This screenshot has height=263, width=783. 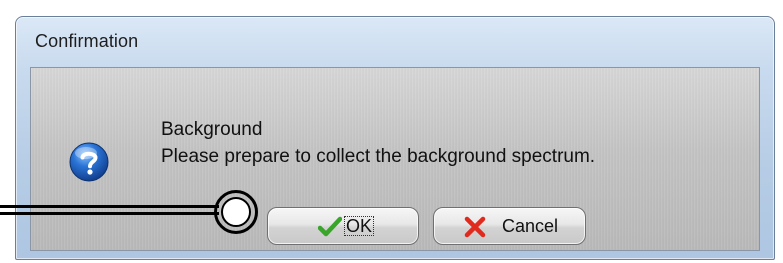 What do you see at coordinates (89, 162) in the screenshot?
I see `question-icon` at bounding box center [89, 162].